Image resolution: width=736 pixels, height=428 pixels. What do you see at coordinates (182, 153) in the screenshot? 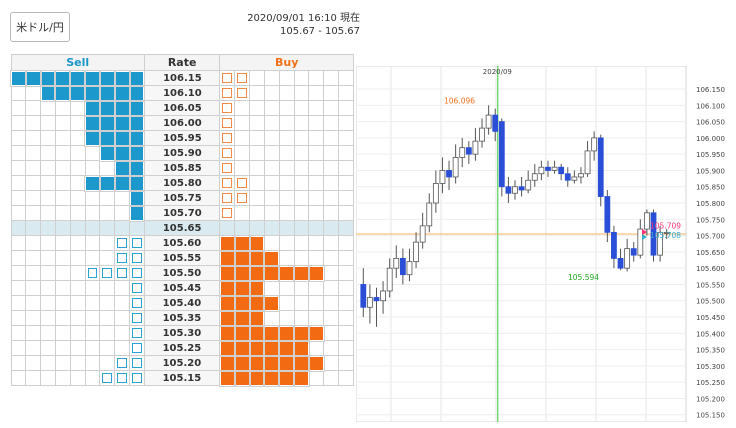
I see `board-row: 105.90` at bounding box center [182, 153].